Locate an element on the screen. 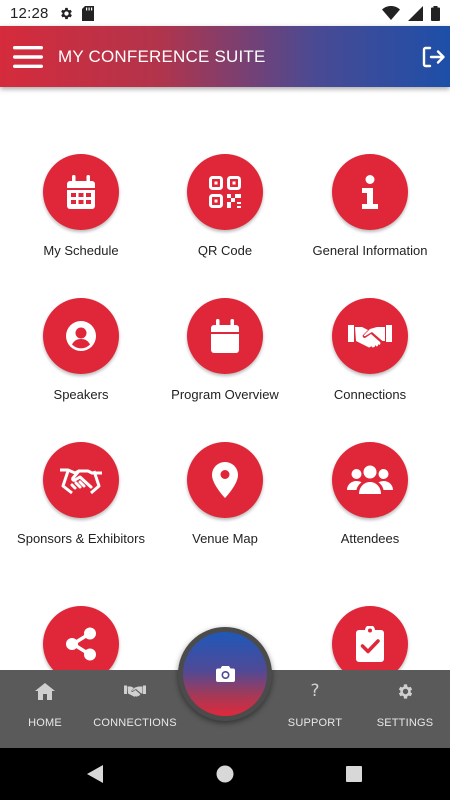  battery-icon is located at coordinates (435, 13).